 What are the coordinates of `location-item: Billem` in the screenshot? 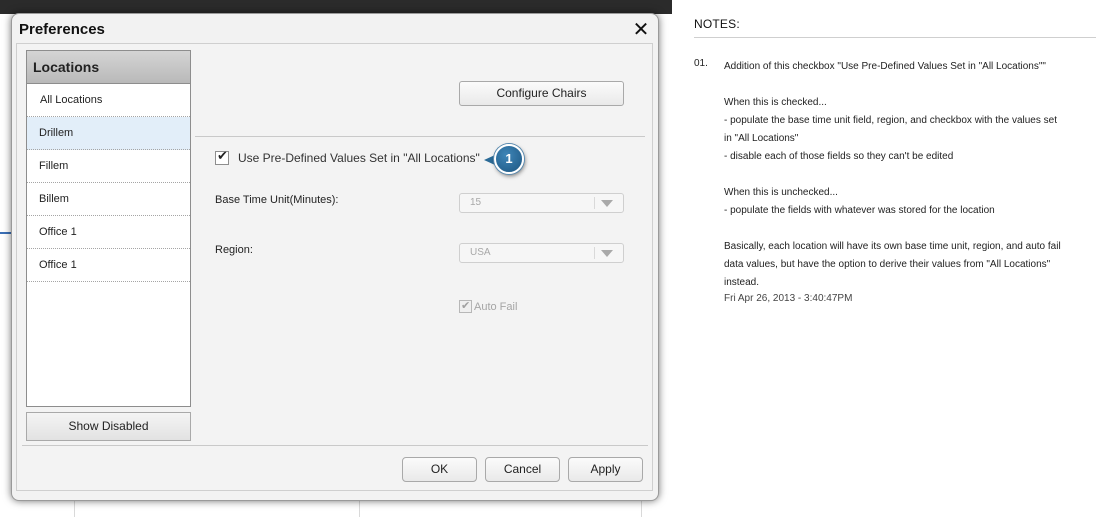 It's located at (108, 199).